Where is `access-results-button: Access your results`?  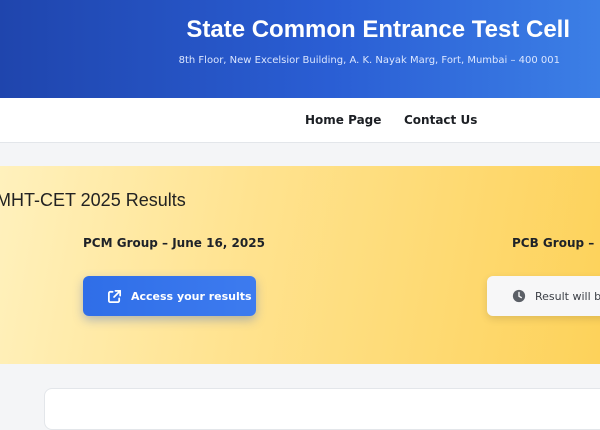
access-results-button: Access your results is located at coordinates (169, 296).